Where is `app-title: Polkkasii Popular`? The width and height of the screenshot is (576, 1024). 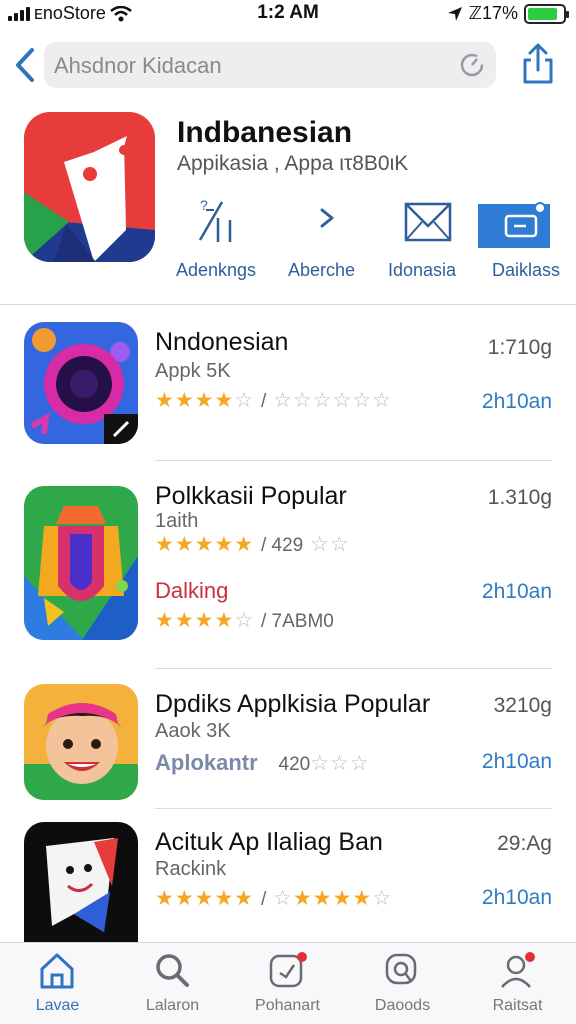 app-title: Polkkasii Popular is located at coordinates (251, 496).